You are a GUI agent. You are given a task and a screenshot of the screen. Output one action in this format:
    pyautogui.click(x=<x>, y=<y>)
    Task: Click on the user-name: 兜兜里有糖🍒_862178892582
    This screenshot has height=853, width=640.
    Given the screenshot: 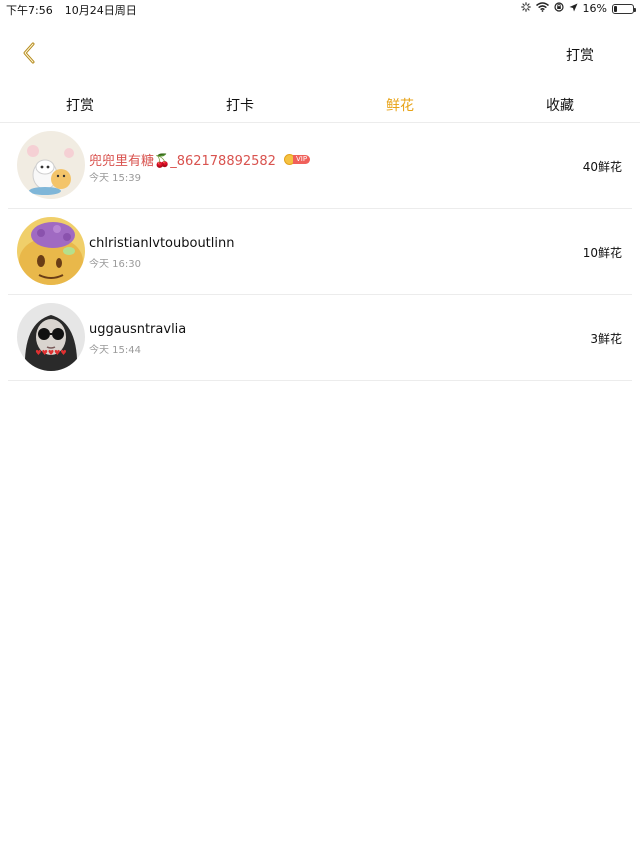 What is the action you would take?
    pyautogui.click(x=182, y=159)
    